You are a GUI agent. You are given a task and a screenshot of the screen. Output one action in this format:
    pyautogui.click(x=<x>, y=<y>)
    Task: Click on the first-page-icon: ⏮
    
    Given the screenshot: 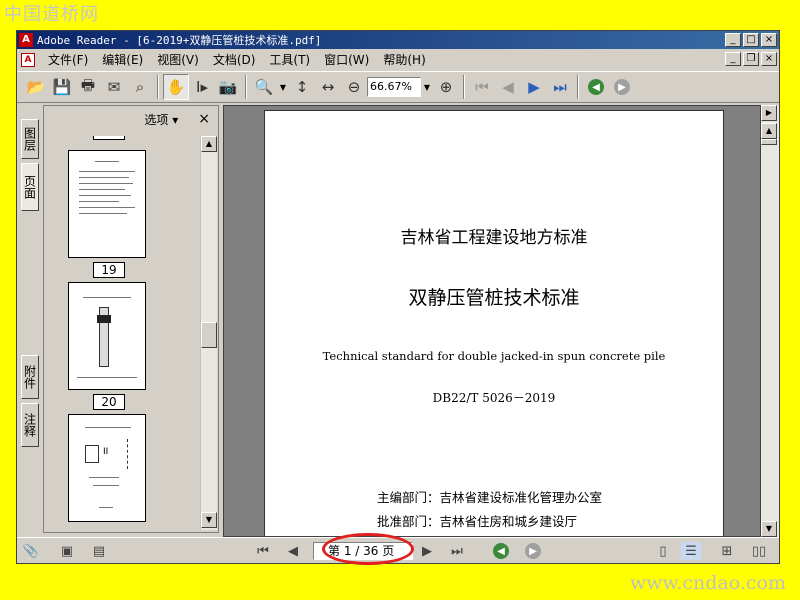 What is the action you would take?
    pyautogui.click(x=482, y=87)
    